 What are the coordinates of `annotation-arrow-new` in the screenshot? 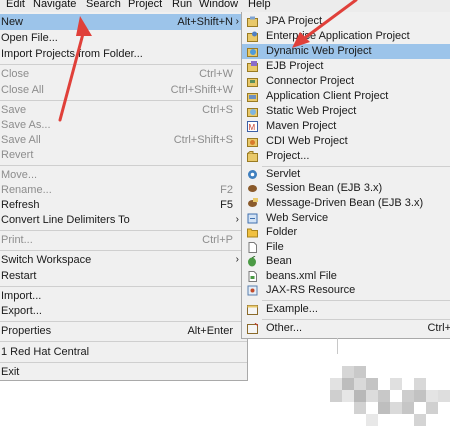 It's located at (75, 69).